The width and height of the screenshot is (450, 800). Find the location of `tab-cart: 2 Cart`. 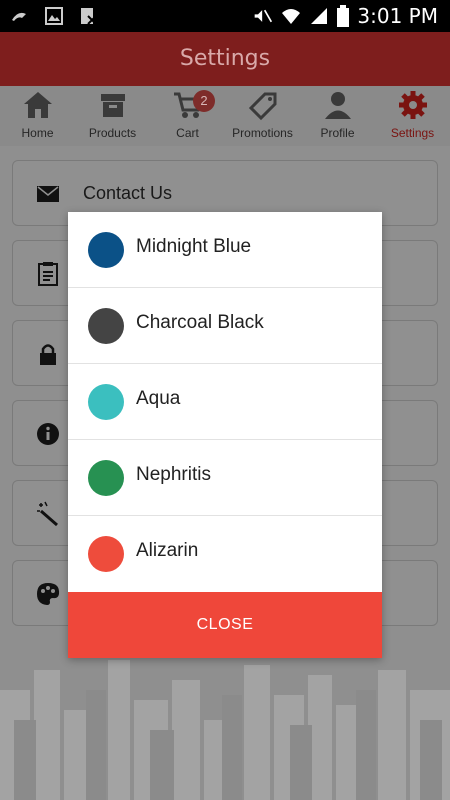

tab-cart: 2 Cart is located at coordinates (187, 116).